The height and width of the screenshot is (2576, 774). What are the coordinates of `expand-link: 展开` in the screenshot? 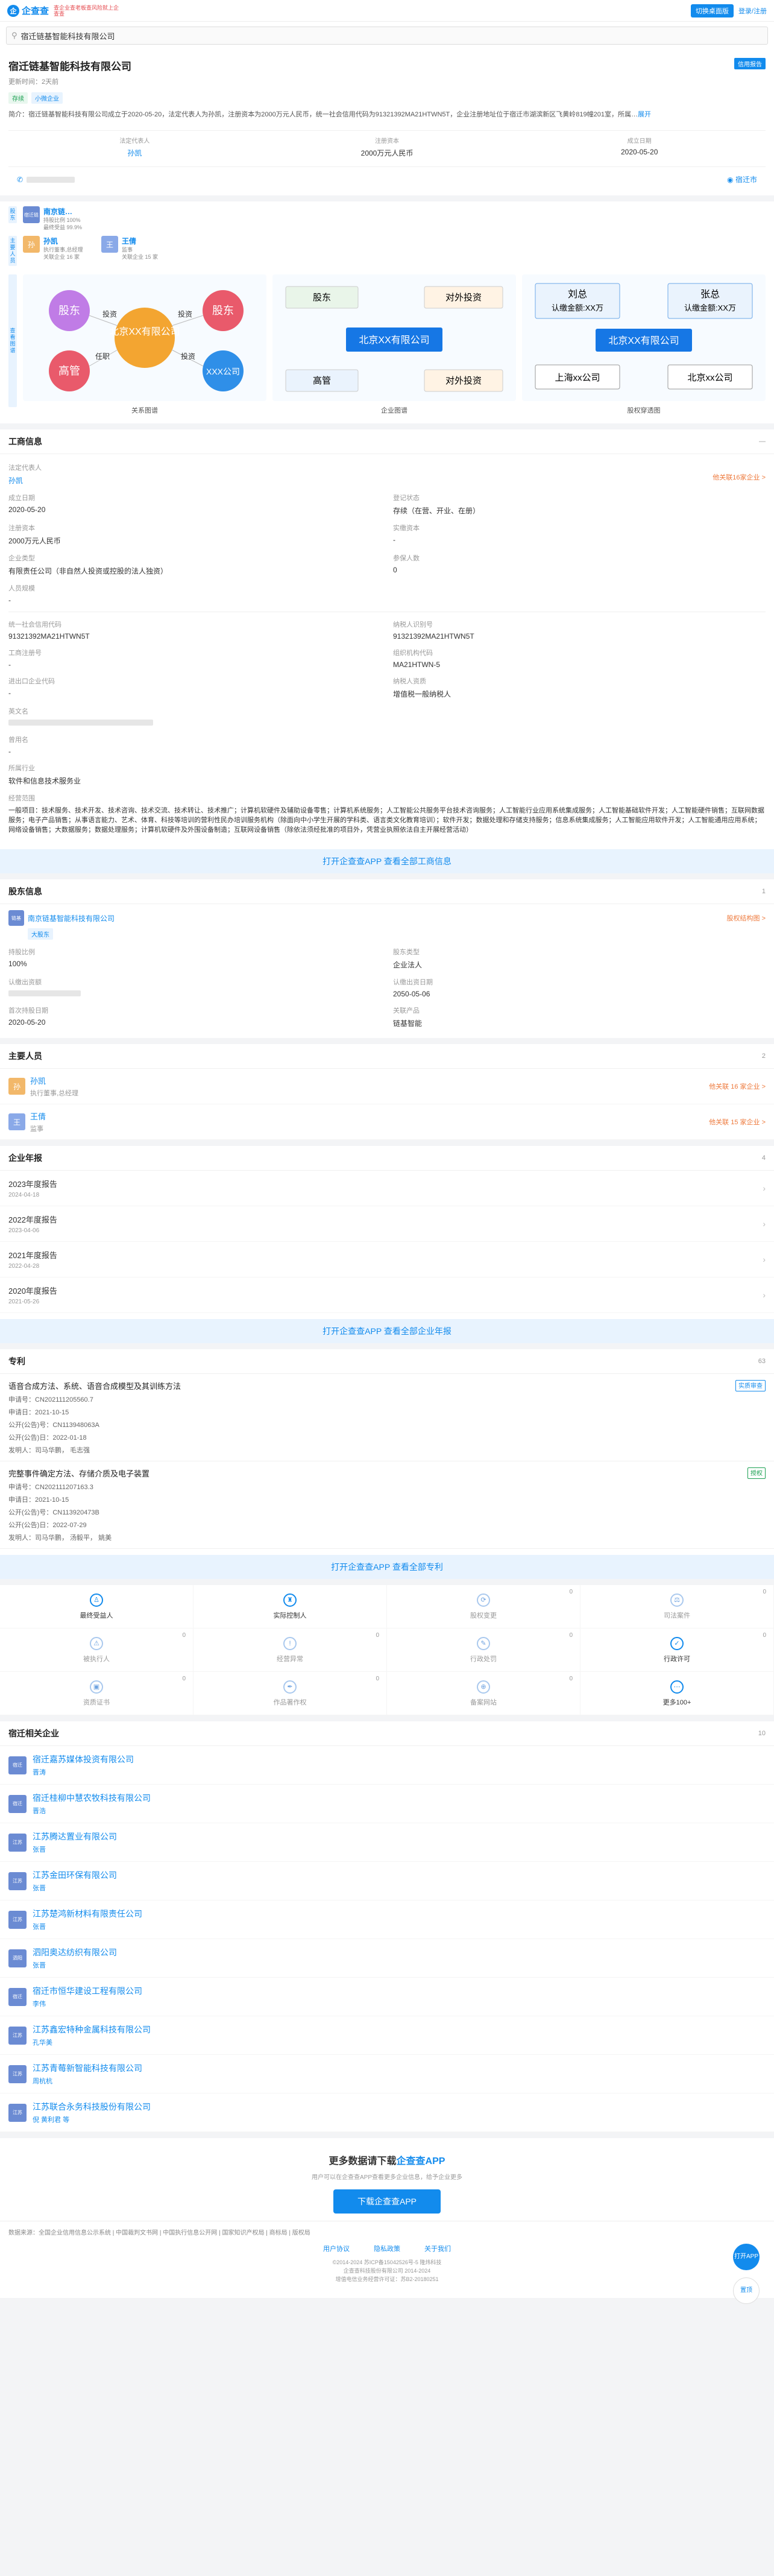 It's located at (644, 114).